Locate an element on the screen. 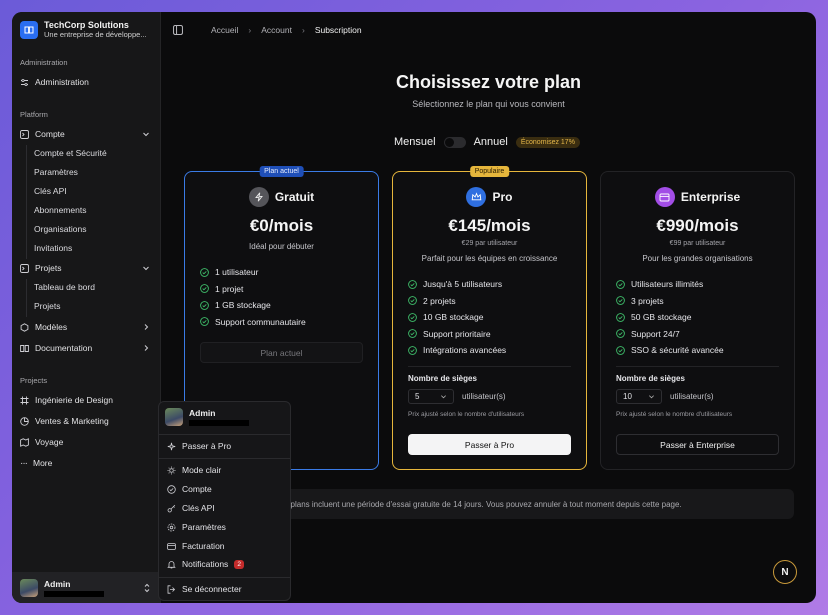  feature-item: Utilisateurs illimités is located at coordinates (670, 284).